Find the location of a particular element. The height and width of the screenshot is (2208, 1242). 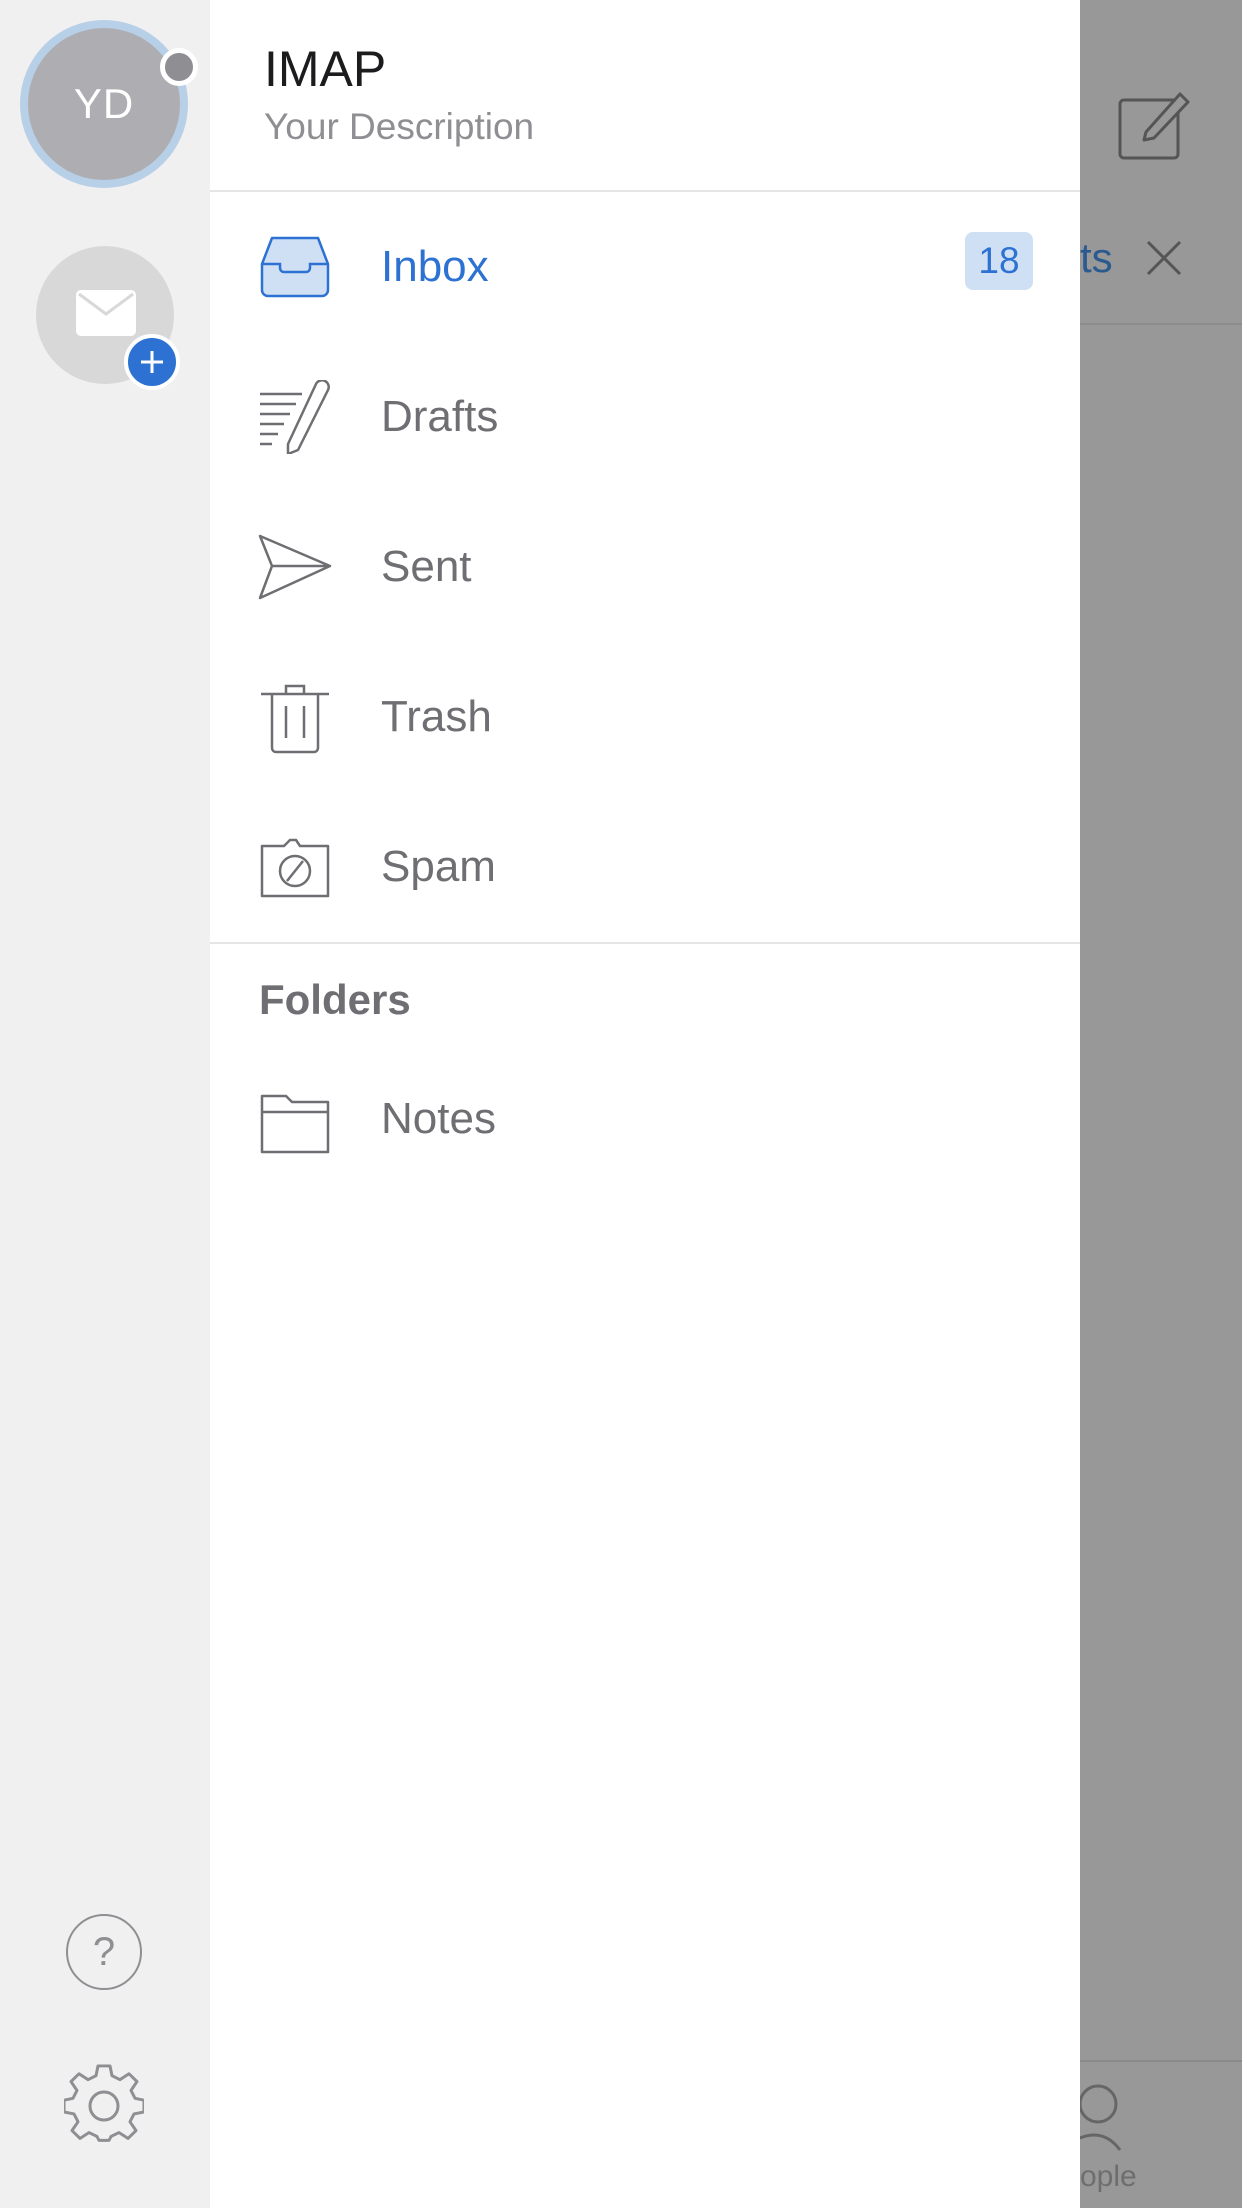

unread-count-badge: 18 is located at coordinates (999, 261).